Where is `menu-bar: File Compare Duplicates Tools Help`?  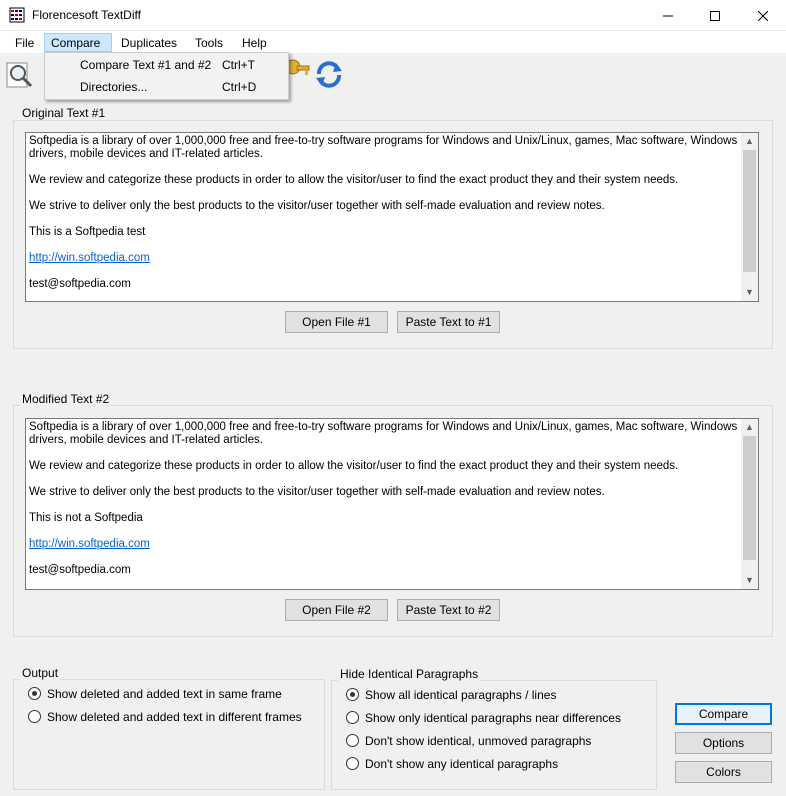
menu-bar: File Compare Duplicates Tools Help is located at coordinates (393, 42).